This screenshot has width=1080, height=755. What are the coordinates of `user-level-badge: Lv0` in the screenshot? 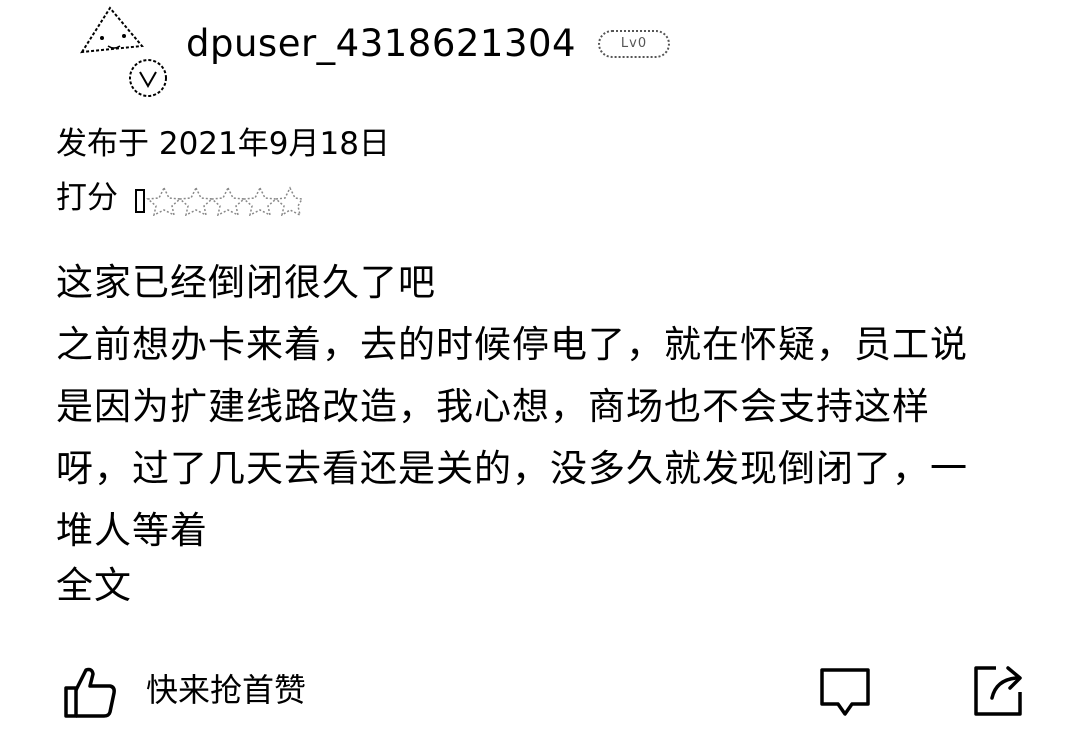 It's located at (634, 44).